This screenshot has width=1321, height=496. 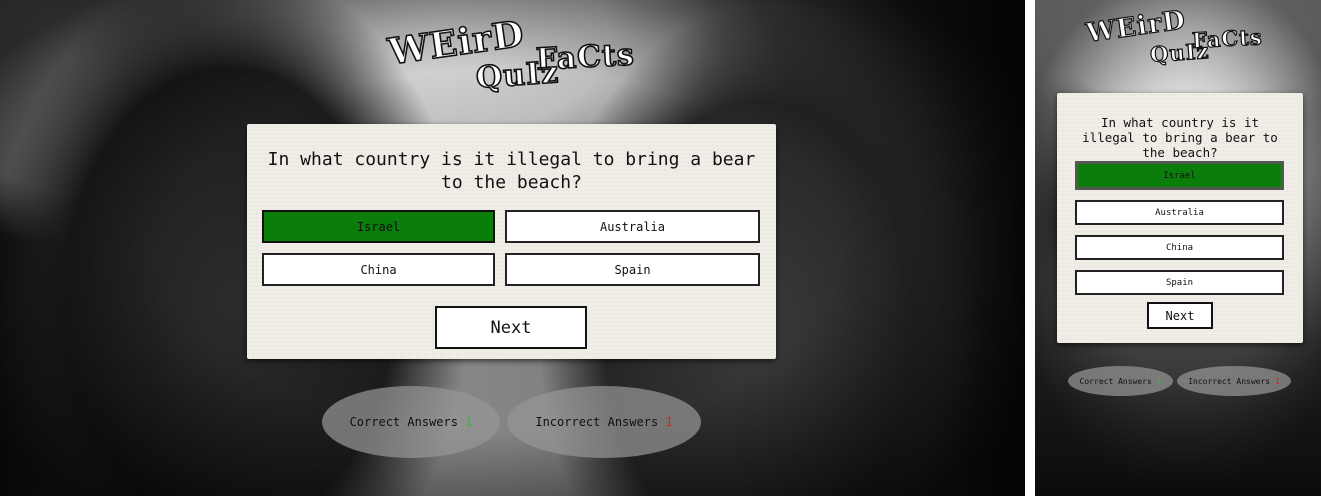 I want to click on desktop-logo: WEirD FaCts QuIz, so click(x=516, y=54).